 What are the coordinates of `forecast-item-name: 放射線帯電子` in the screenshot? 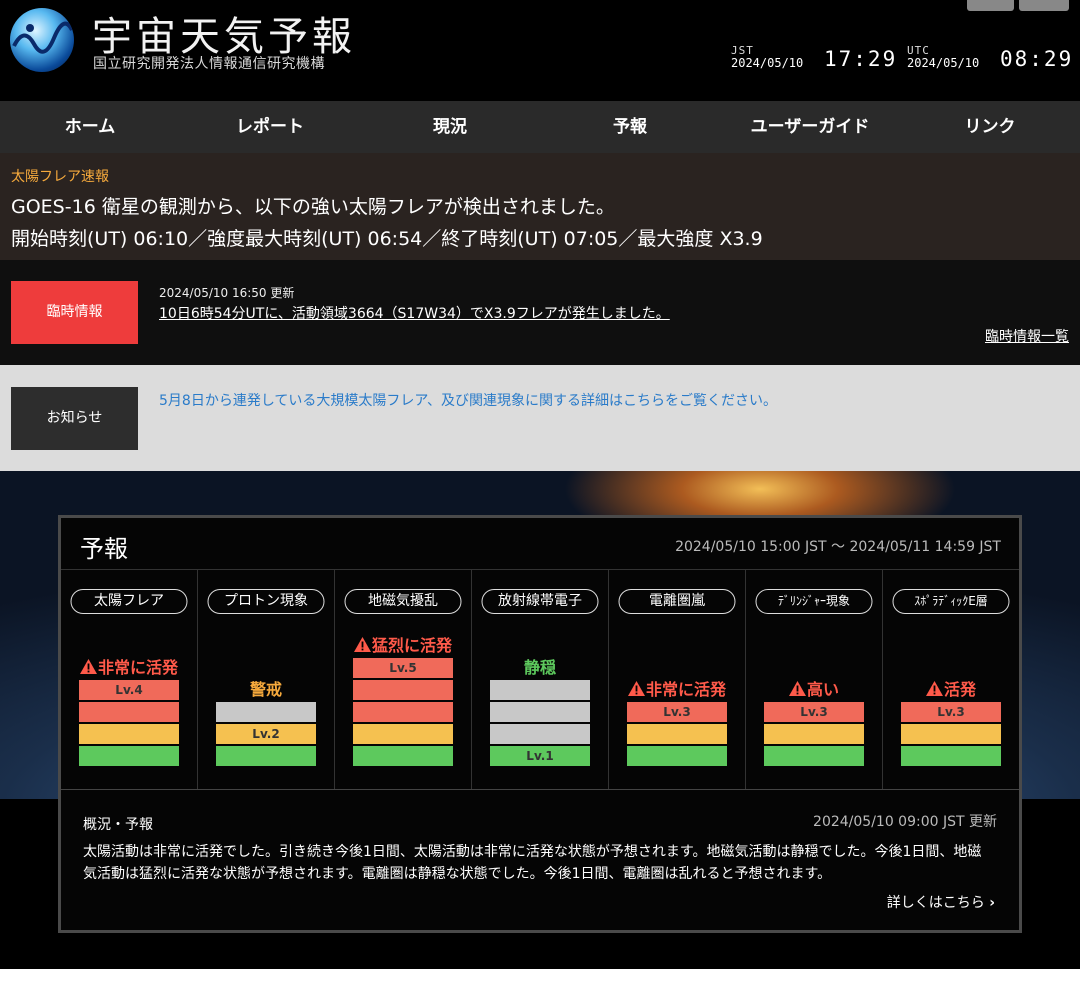 It's located at (540, 601).